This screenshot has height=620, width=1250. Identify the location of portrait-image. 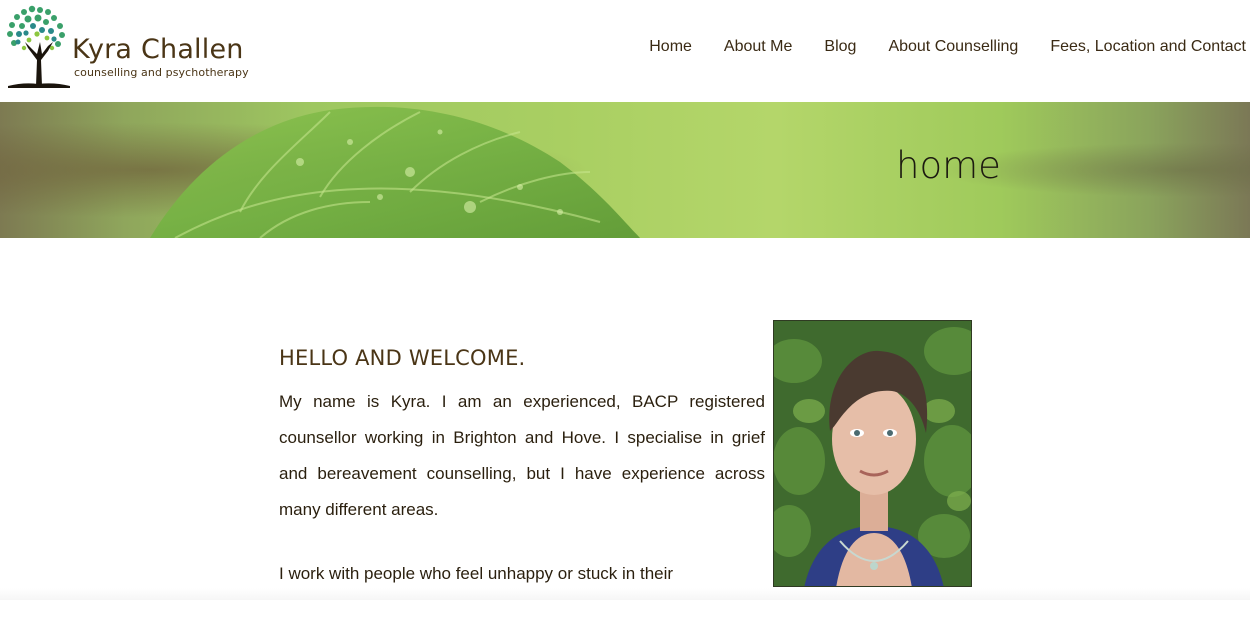
(872, 453).